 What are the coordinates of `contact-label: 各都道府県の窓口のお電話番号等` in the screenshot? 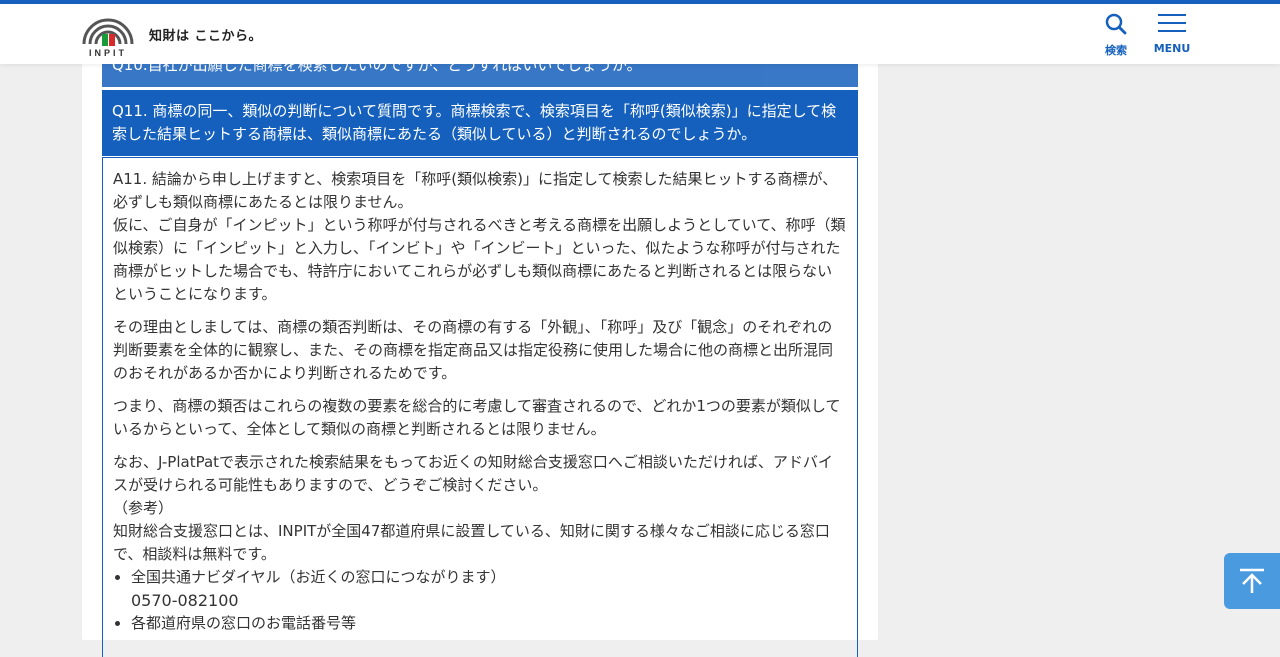 It's located at (244, 623).